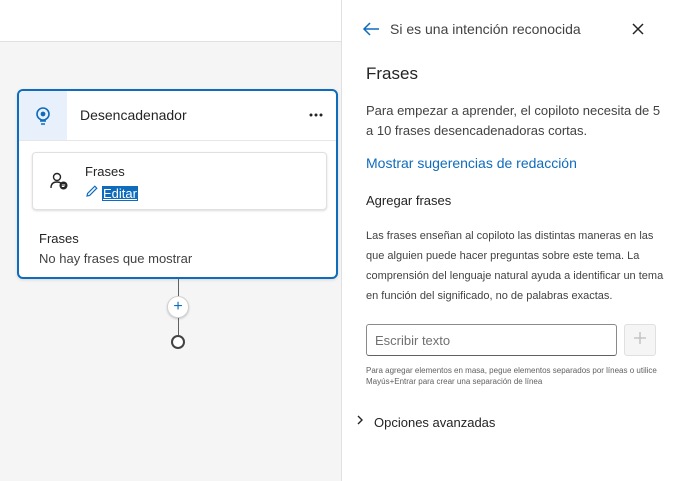 The height and width of the screenshot is (481, 681). Describe the element at coordinates (59, 238) in the screenshot. I see `phrases-section-title: Frases` at that location.